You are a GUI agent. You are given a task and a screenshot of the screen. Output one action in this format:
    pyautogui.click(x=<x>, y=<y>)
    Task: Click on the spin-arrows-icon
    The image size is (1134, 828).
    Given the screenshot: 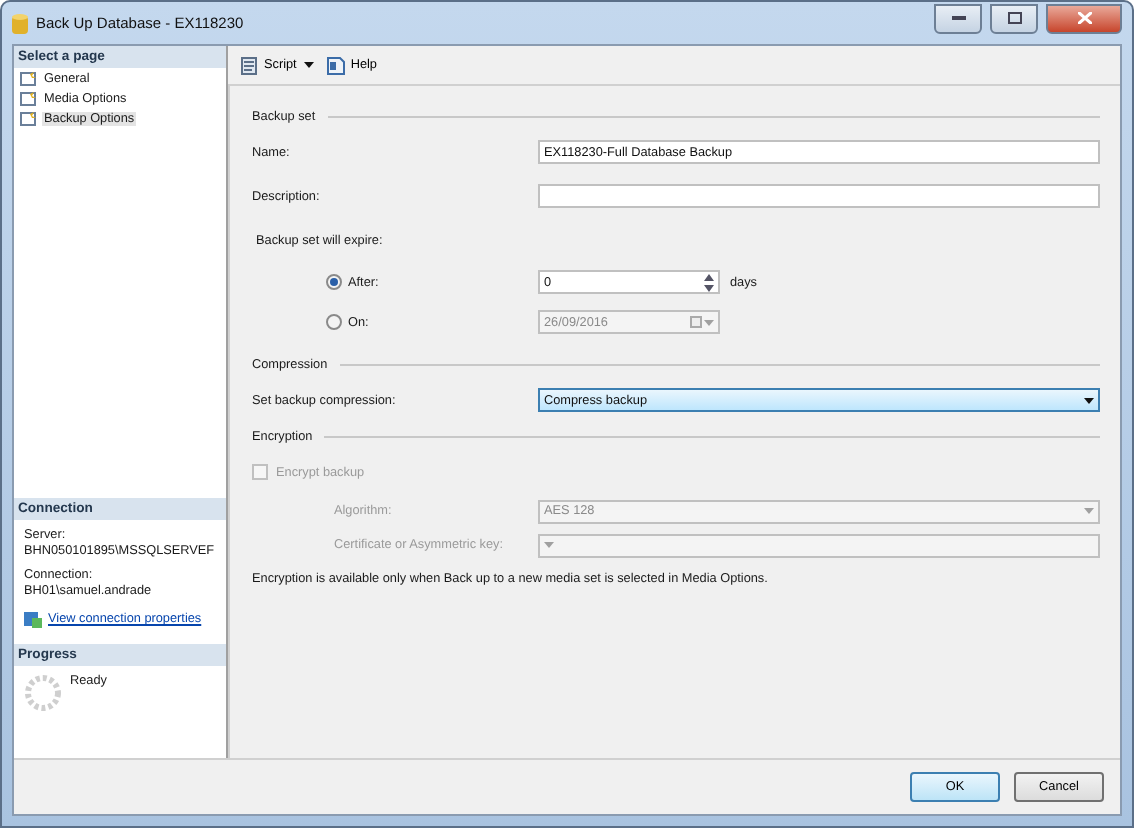 What is the action you would take?
    pyautogui.click(x=709, y=282)
    